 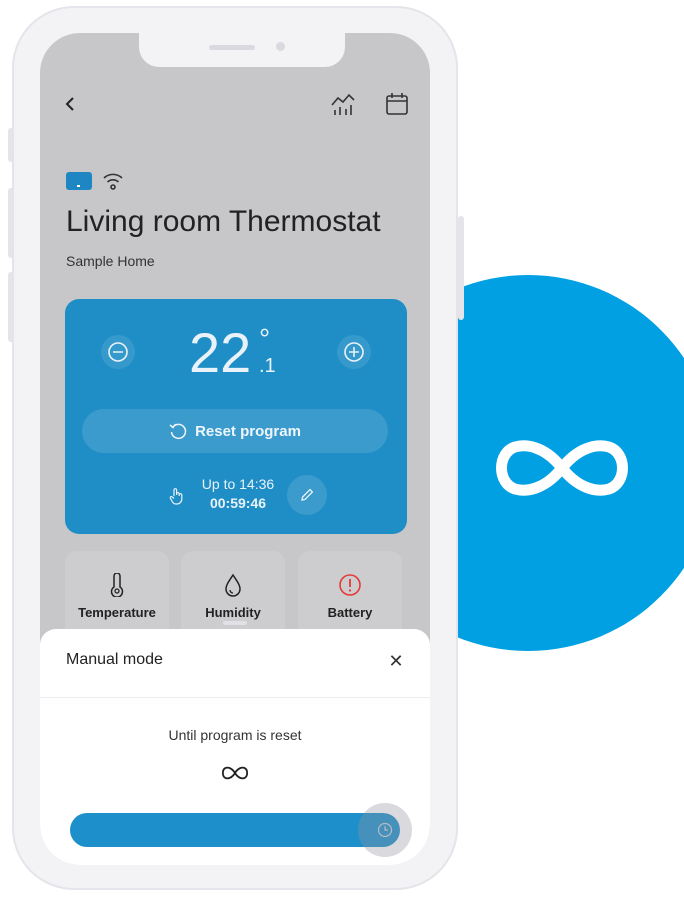 I want to click on temperature-decimal: .1, so click(x=267, y=366).